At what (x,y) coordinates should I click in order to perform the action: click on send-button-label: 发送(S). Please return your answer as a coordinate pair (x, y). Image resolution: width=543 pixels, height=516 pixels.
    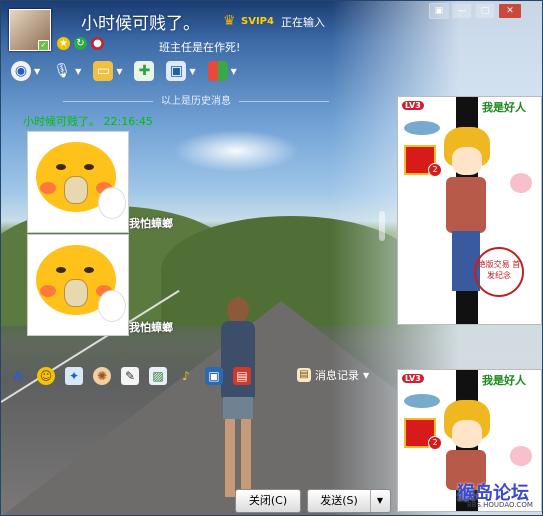
    Looking at the image, I should click on (339, 500).